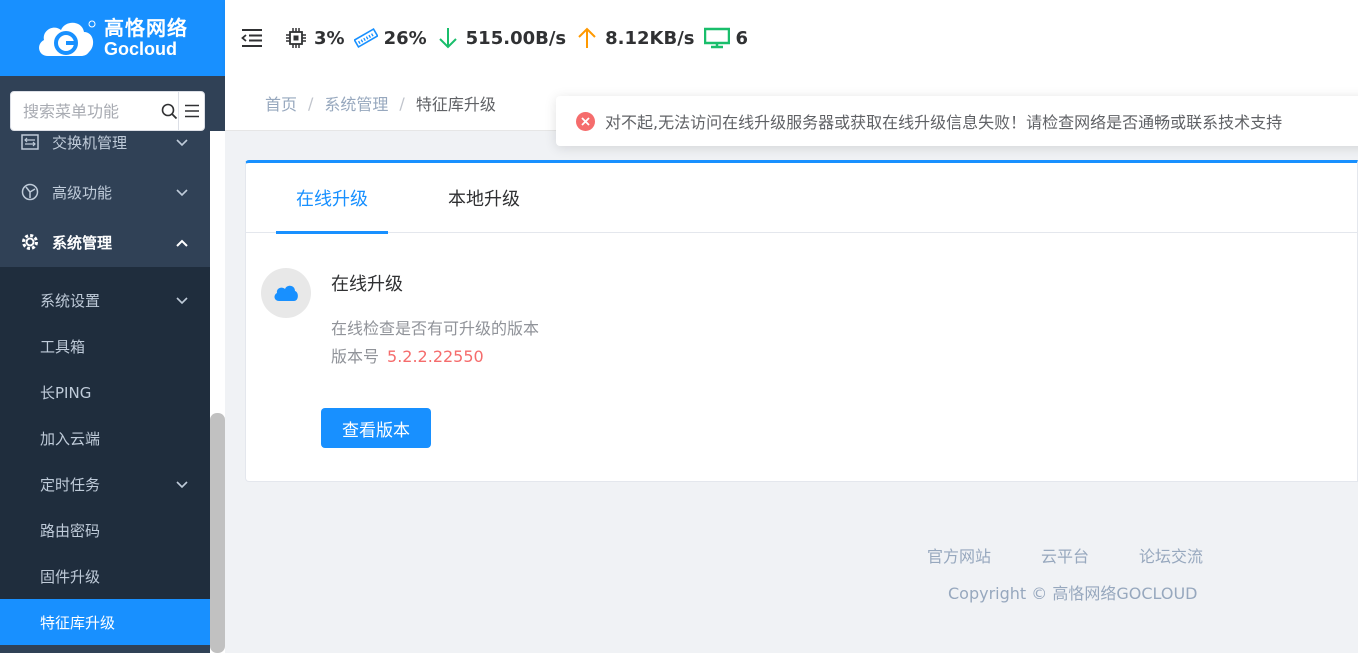 Image resolution: width=1358 pixels, height=653 pixels. Describe the element at coordinates (30, 142) in the screenshot. I see `switch-icon` at that location.